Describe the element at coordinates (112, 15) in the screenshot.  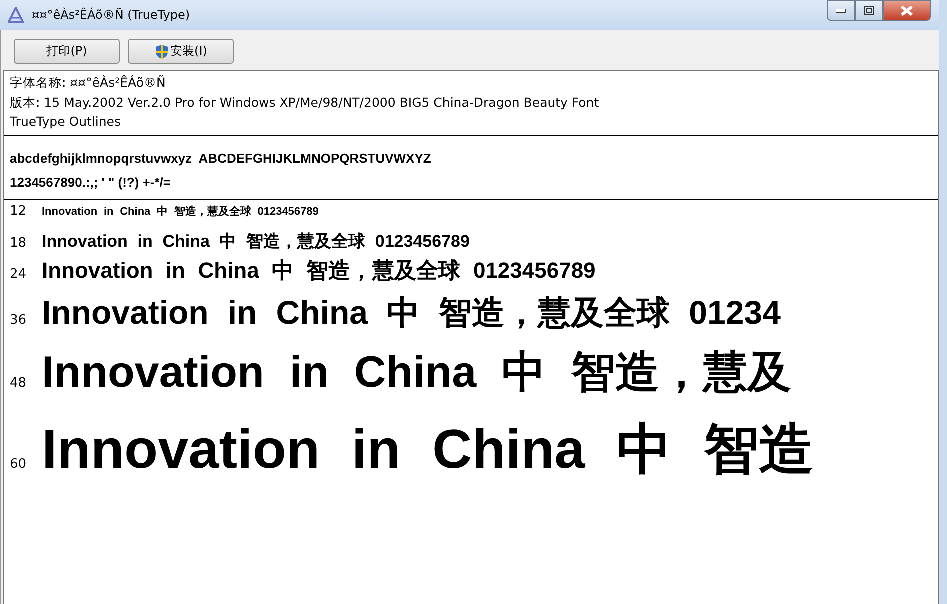
I see `window-title: ¤¤°êÀs²ÊÁõ®Ñ (TrueType)` at that location.